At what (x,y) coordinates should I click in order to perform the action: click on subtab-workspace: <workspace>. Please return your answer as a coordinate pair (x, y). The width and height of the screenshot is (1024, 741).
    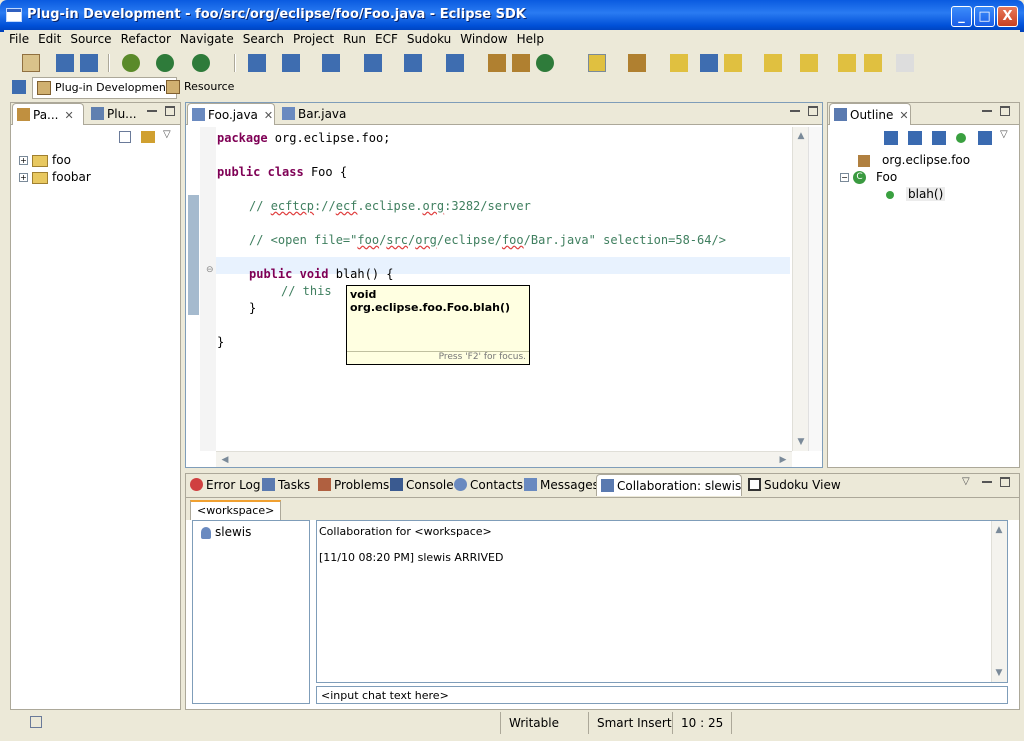
    Looking at the image, I should click on (236, 510).